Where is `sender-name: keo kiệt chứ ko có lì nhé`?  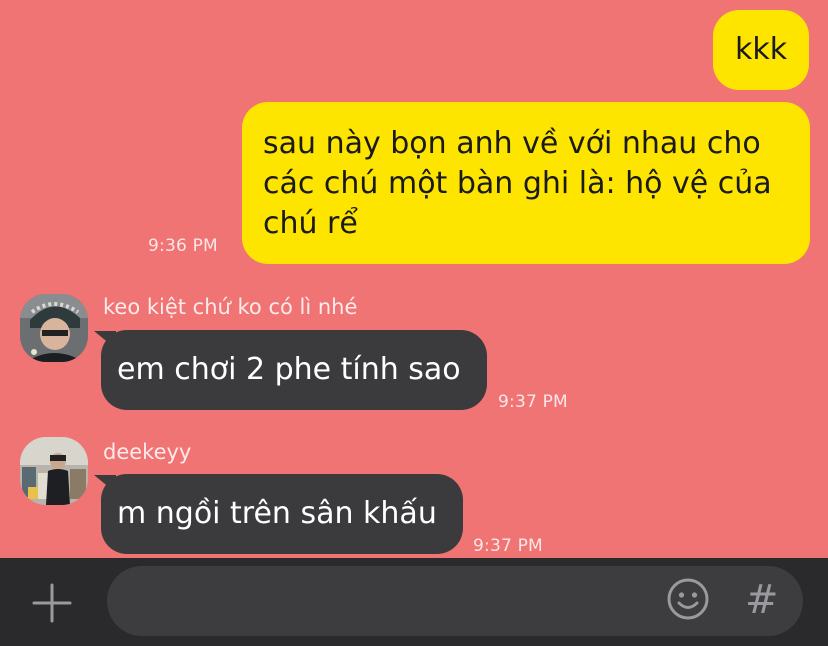 sender-name: keo kiệt chứ ko có lì nhé is located at coordinates (230, 307).